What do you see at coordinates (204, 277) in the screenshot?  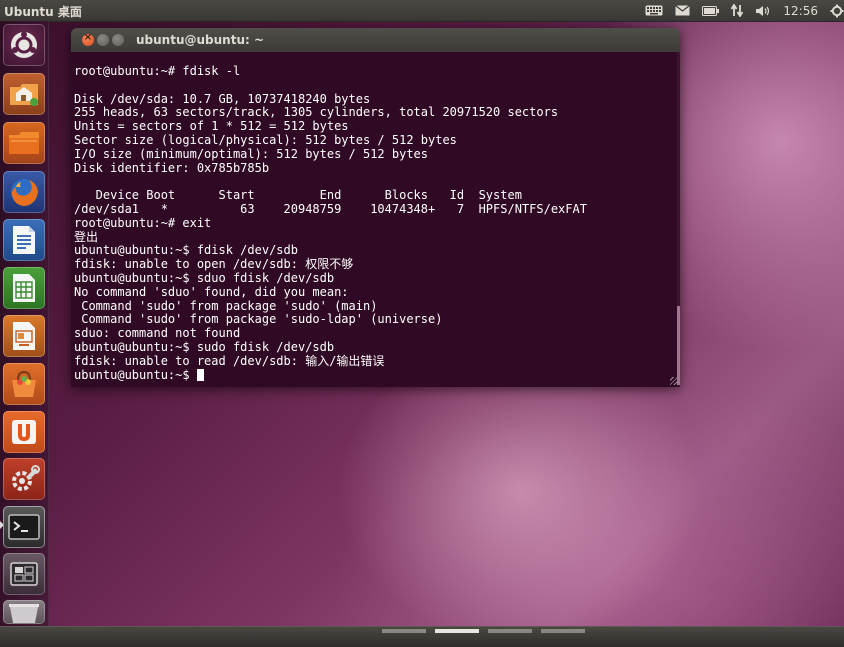 I see `terminal-line: ubuntu@ubuntu:~$ sduo fdisk /dev/sdb` at bounding box center [204, 277].